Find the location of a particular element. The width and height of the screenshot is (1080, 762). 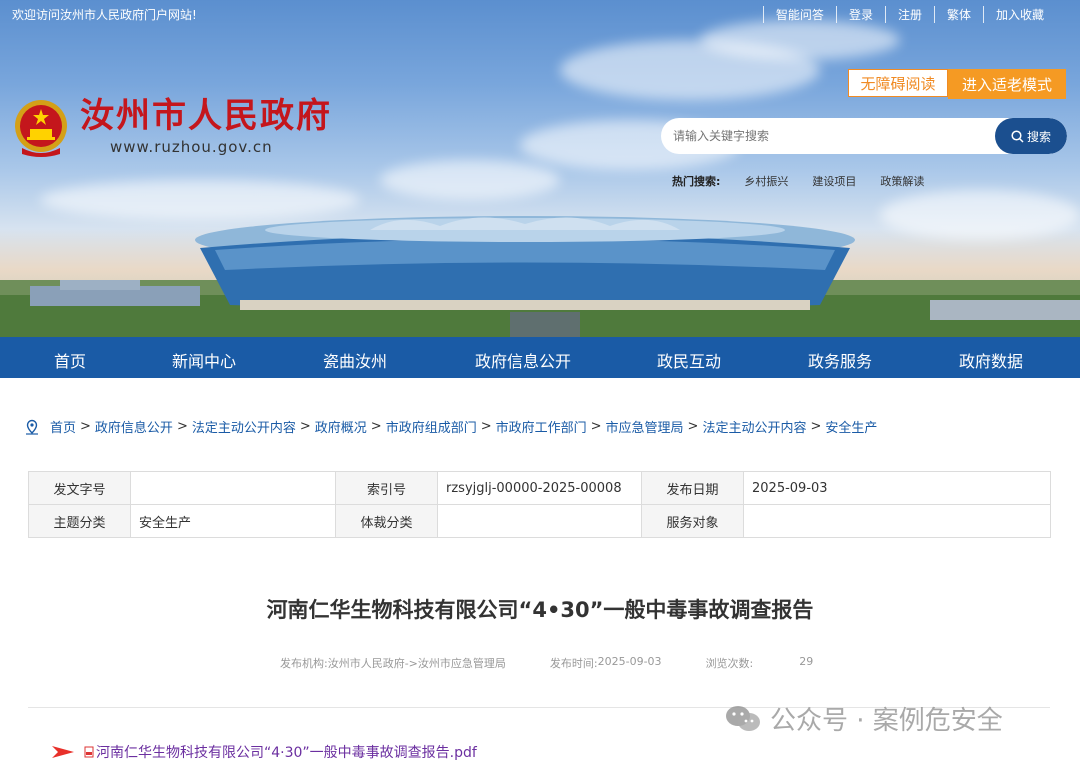

attachment-name: 河南仁华生物科技有限公司“4·30”一般中毒事故调查报告.pdf is located at coordinates (286, 752).